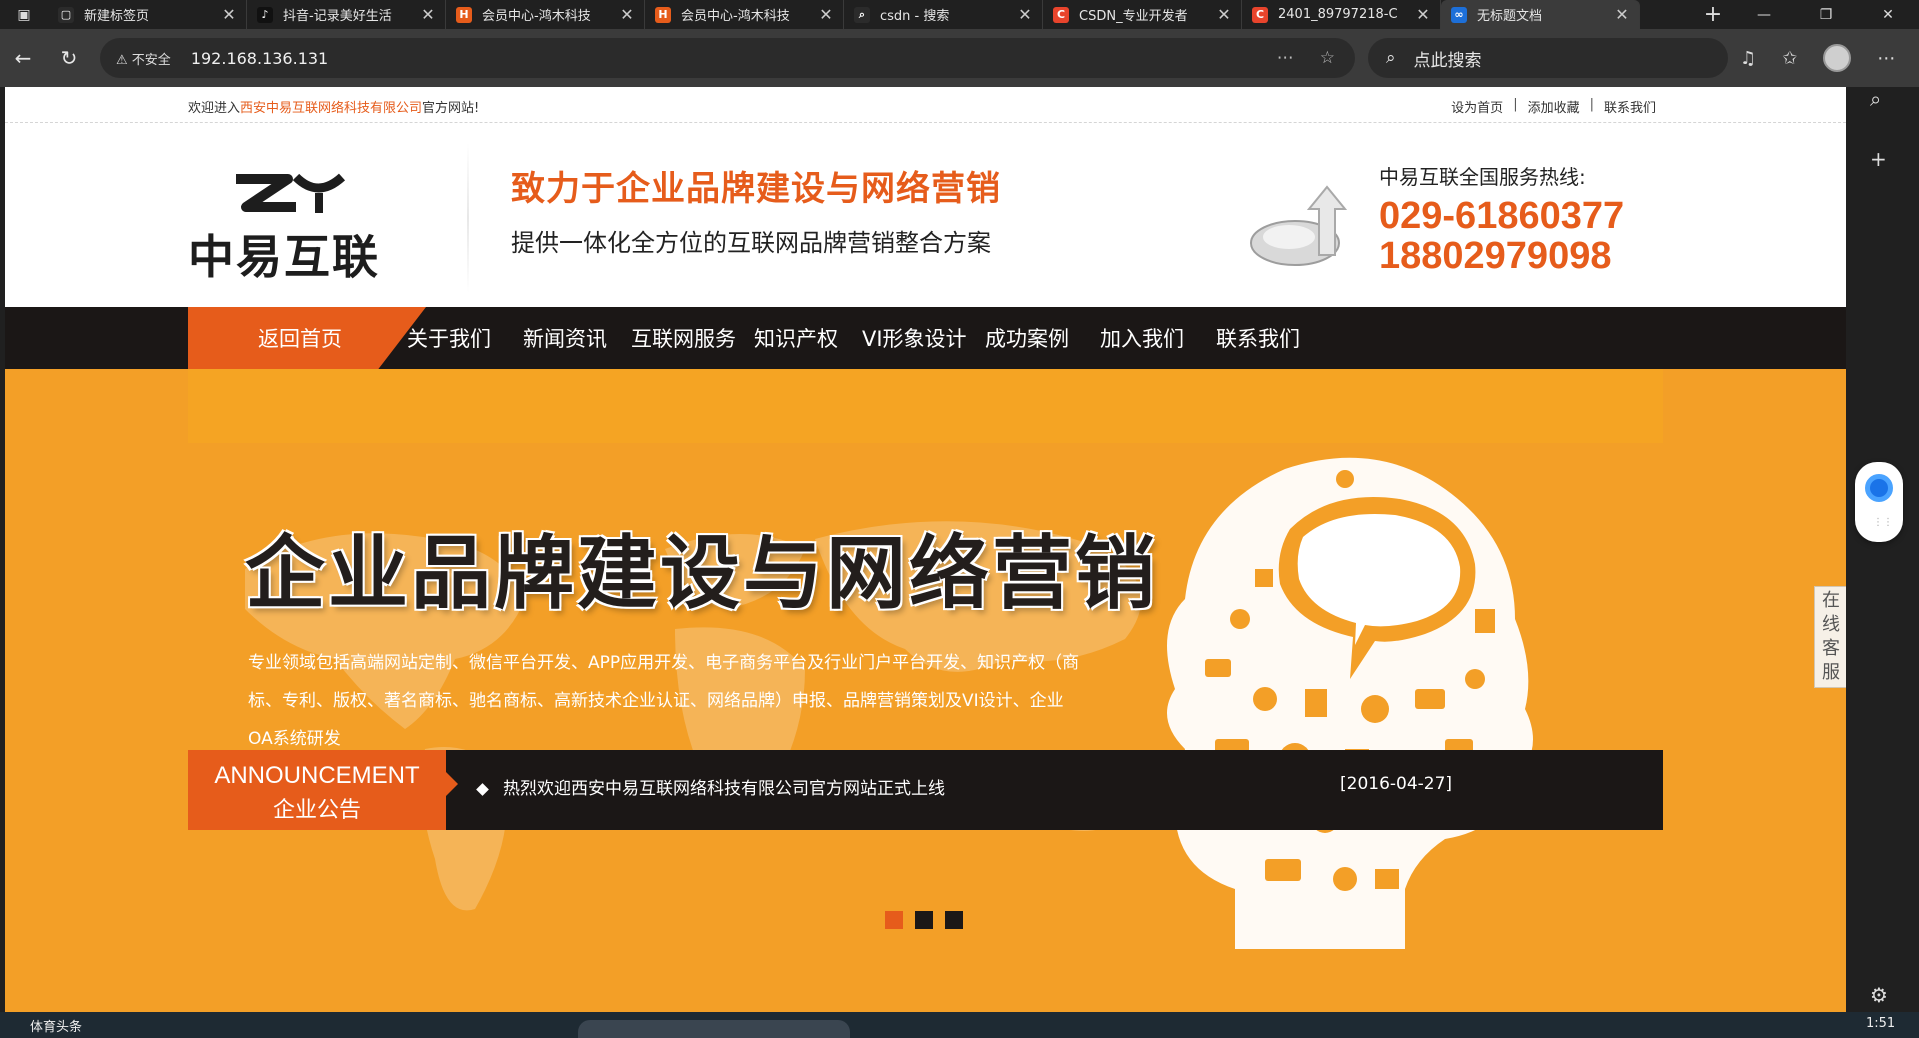 This screenshot has height=1038, width=1919. I want to click on nav-join-us: 加入我们, so click(1142, 338).